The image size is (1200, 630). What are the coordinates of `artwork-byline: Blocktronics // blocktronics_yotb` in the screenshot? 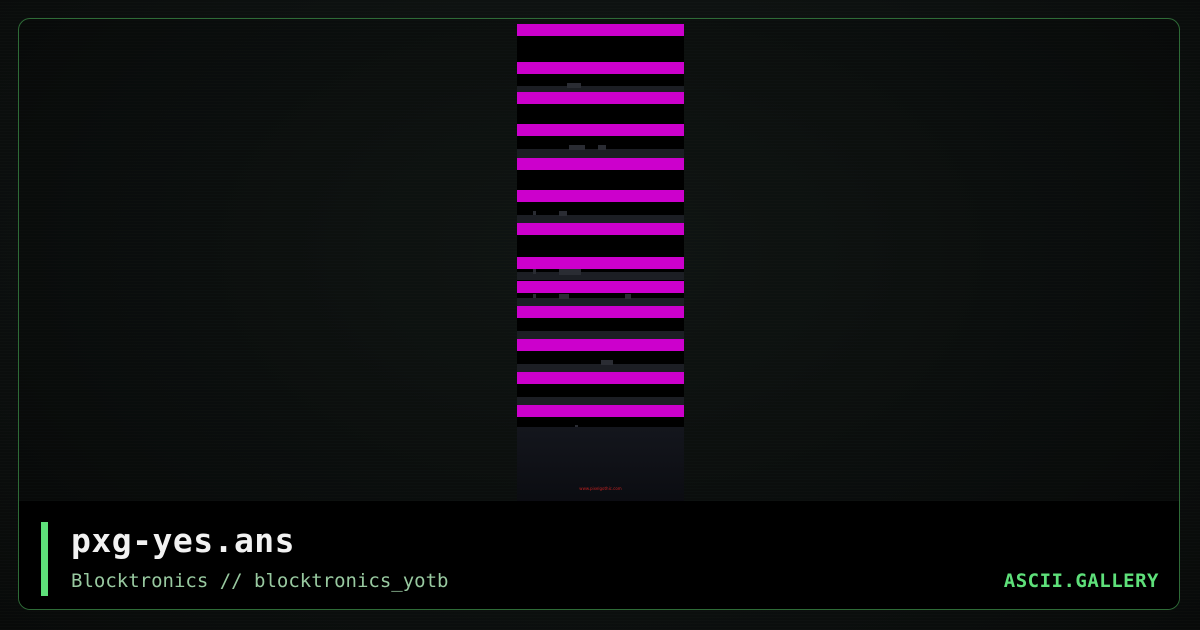 It's located at (260, 581).